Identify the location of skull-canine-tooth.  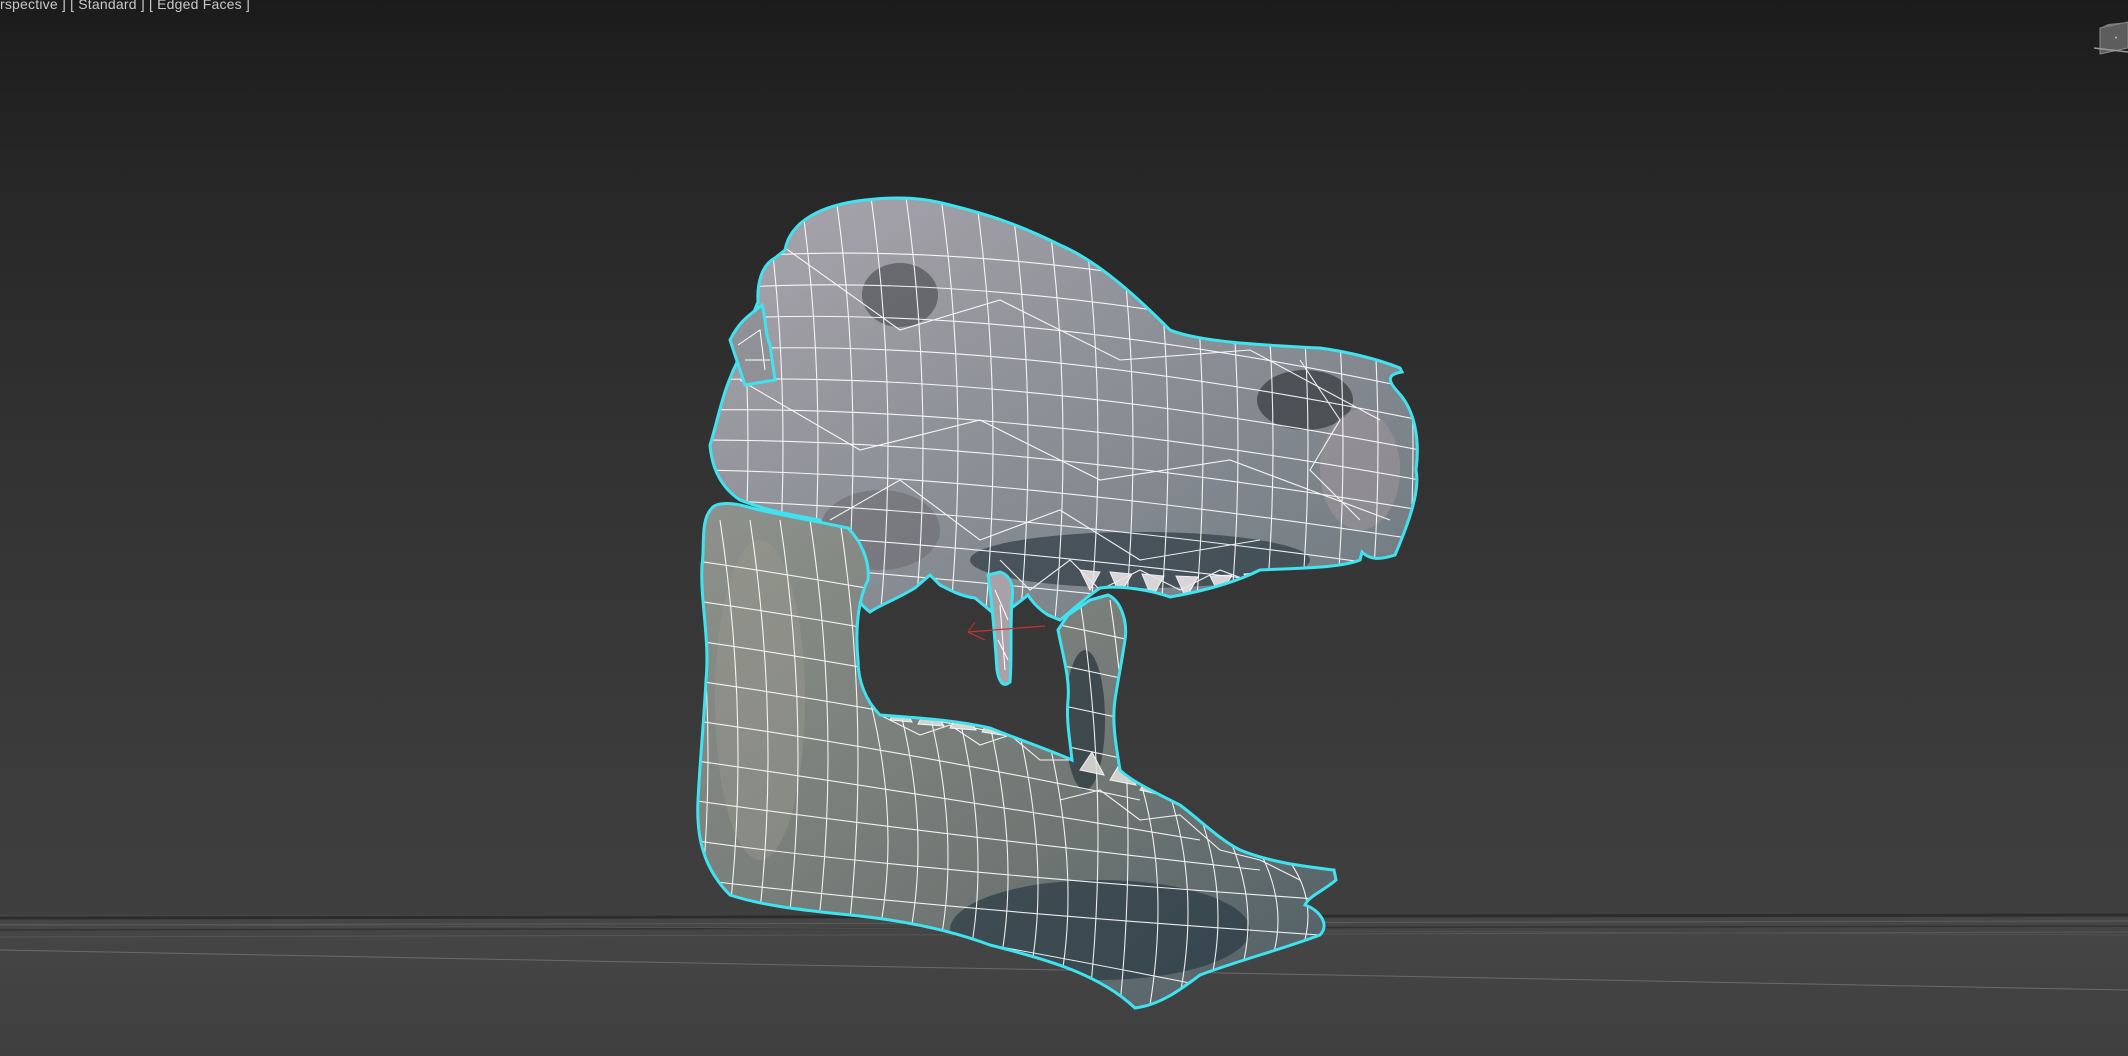
(1000, 628).